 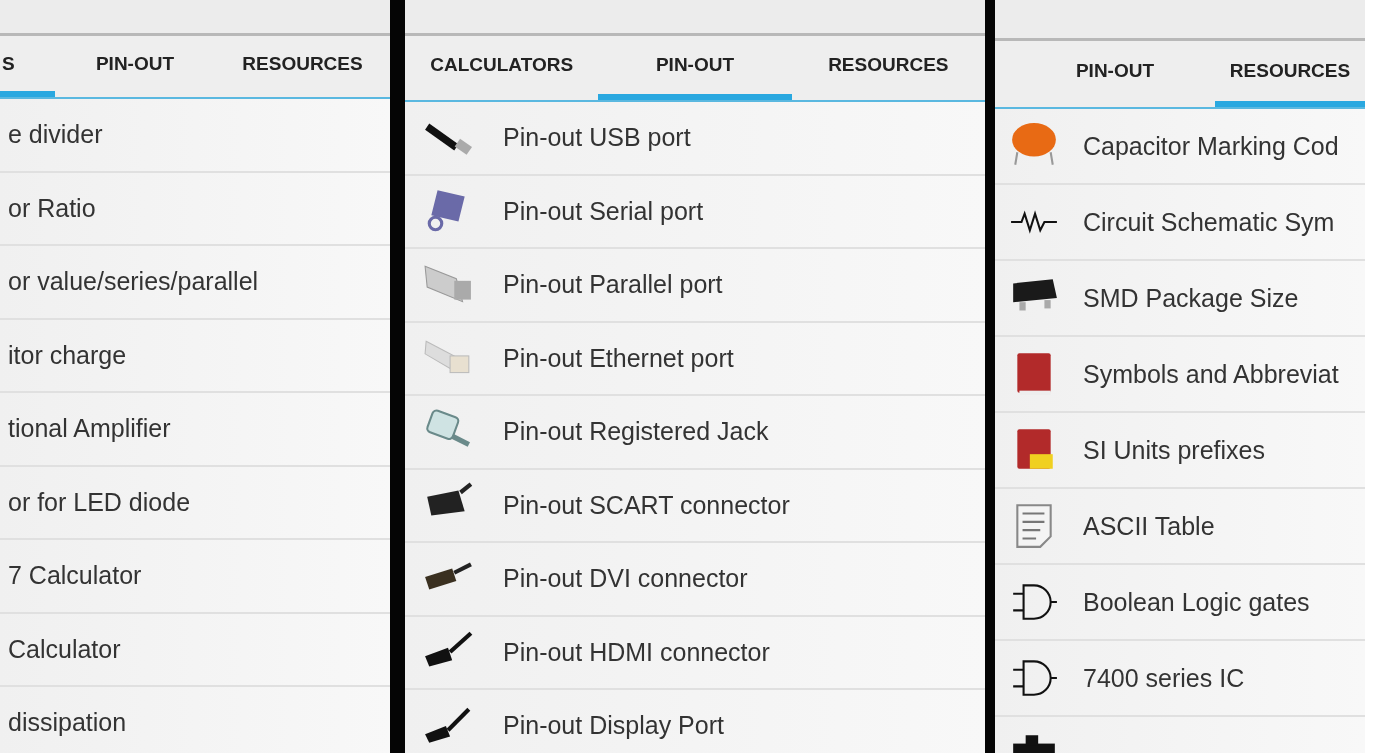 I want to click on list-item: Pin-out Parallel port, so click(x=695, y=286).